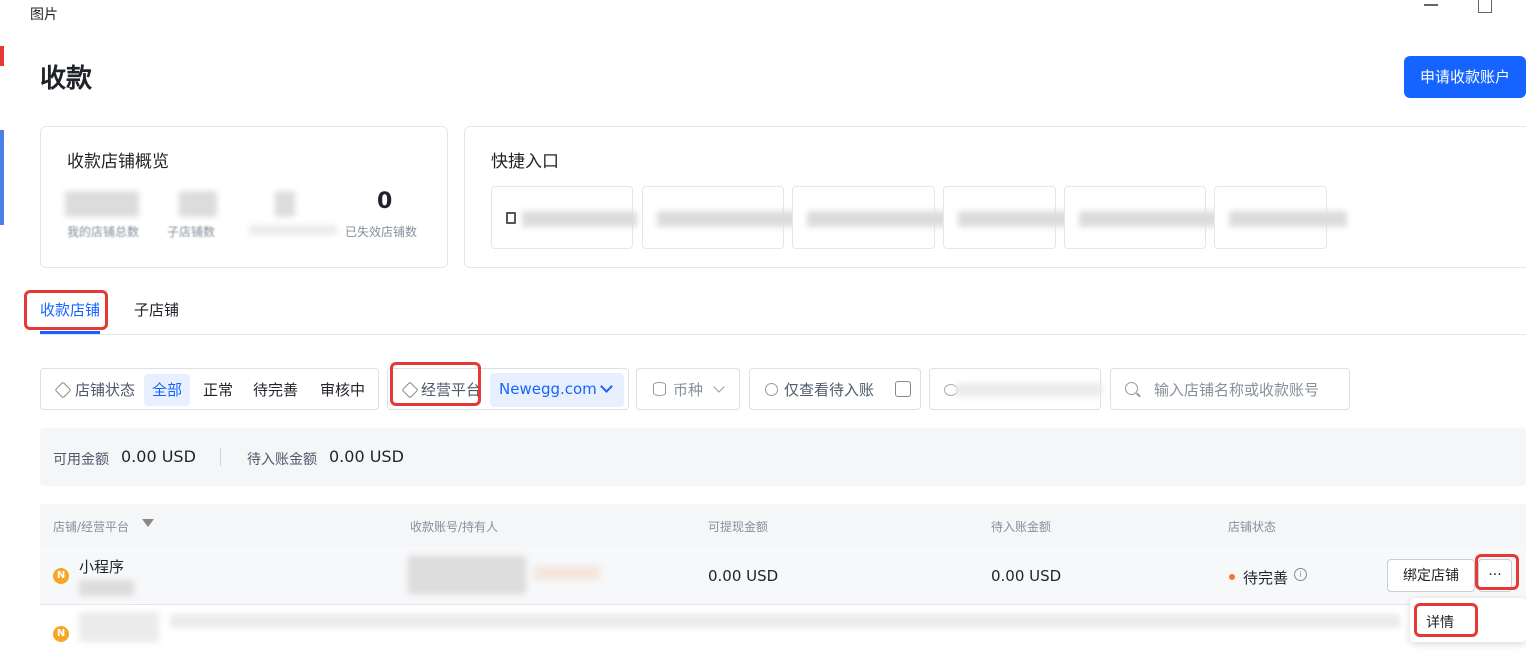 The image size is (1526, 662). Describe the element at coordinates (105, 390) in the screenshot. I see `store-status-label: 店铺状态` at that location.